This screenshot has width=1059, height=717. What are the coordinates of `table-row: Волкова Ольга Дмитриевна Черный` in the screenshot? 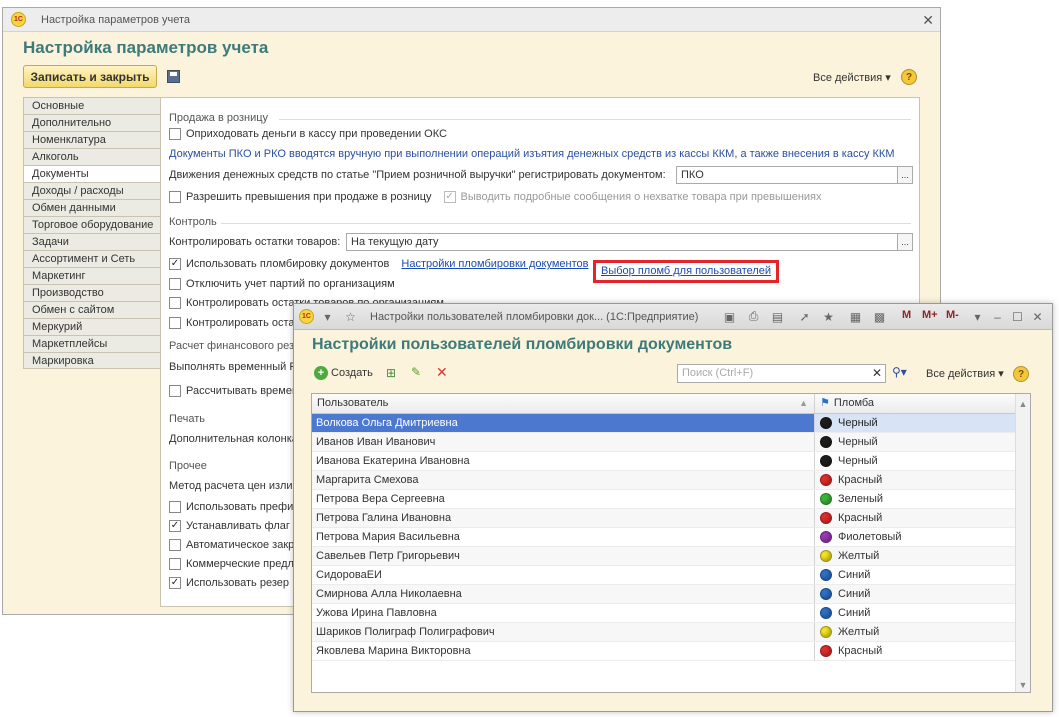 It's located at (671, 423).